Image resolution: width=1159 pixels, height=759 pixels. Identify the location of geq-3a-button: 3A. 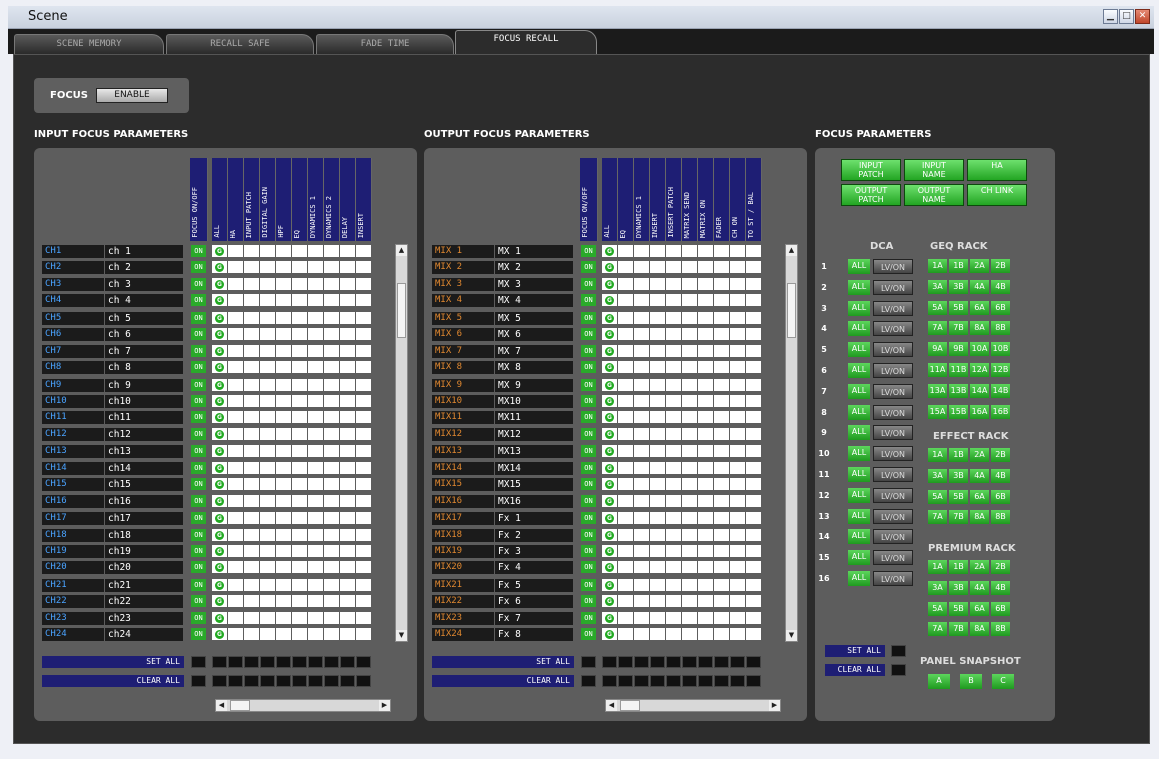
(937, 286).